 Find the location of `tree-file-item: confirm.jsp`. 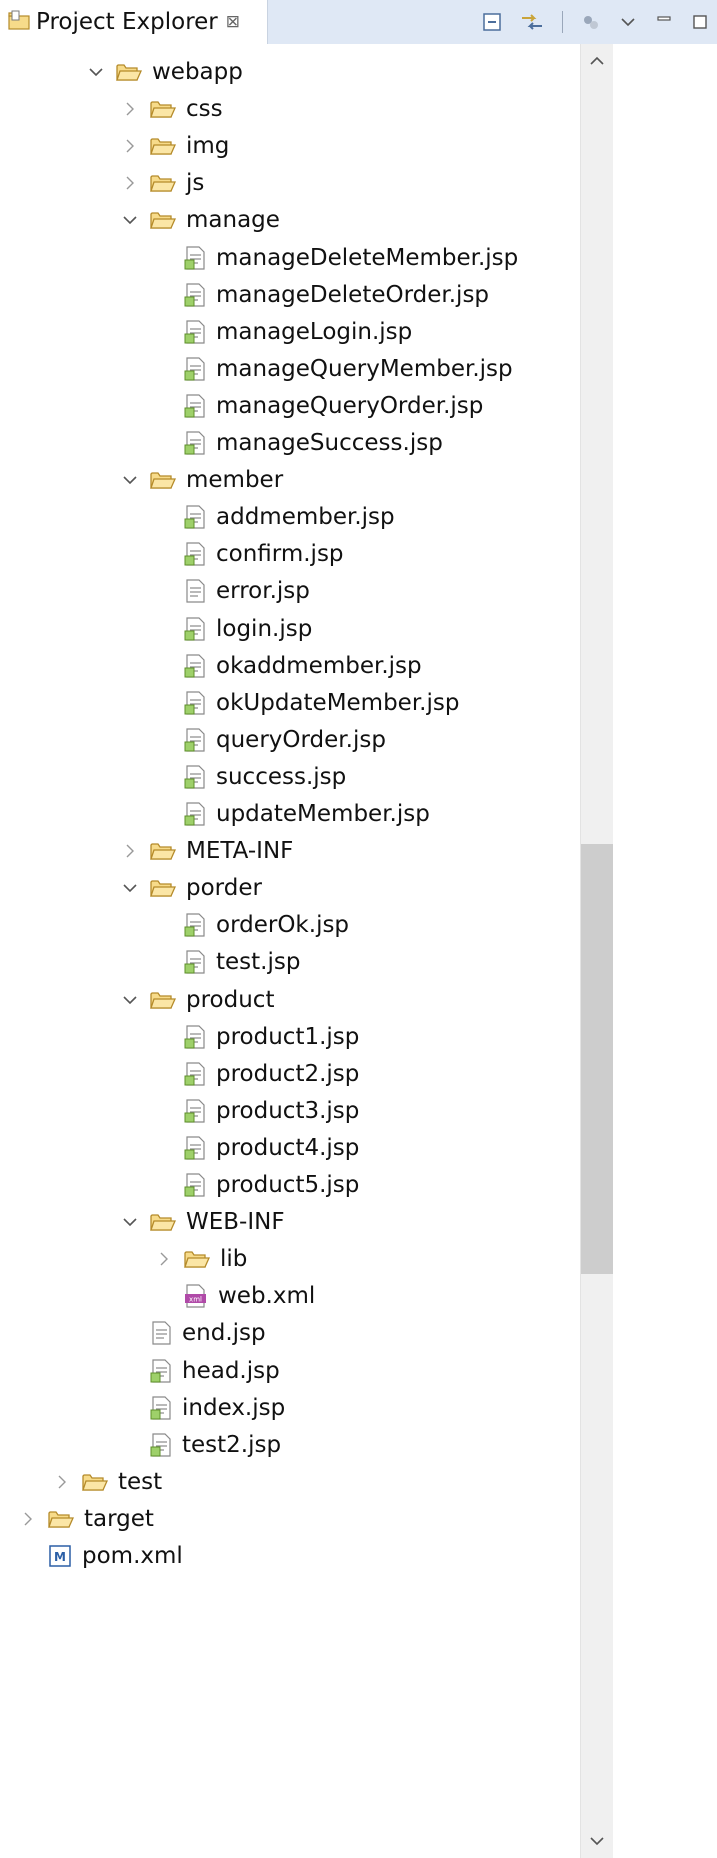

tree-file-item: confirm.jsp is located at coordinates (247, 554).